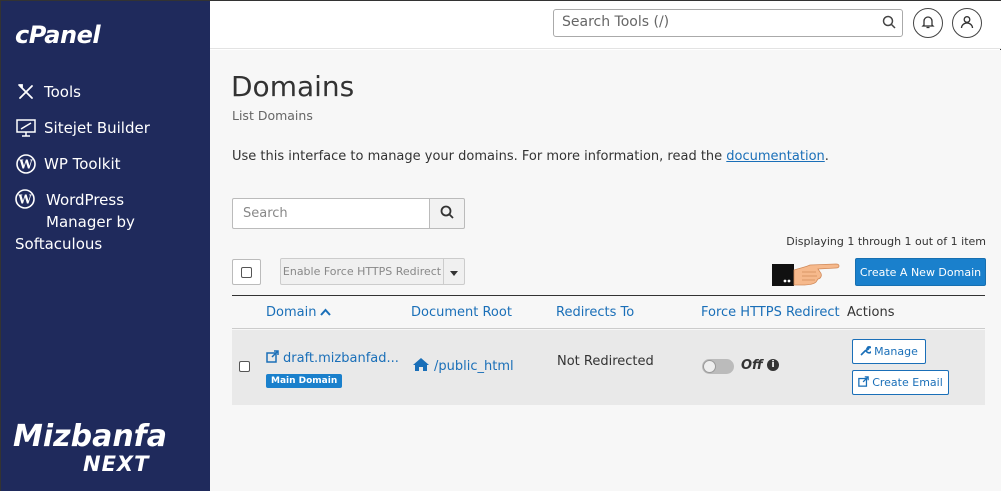 The image size is (1001, 491). What do you see at coordinates (775, 156) in the screenshot?
I see `documentation-link: documentation` at bounding box center [775, 156].